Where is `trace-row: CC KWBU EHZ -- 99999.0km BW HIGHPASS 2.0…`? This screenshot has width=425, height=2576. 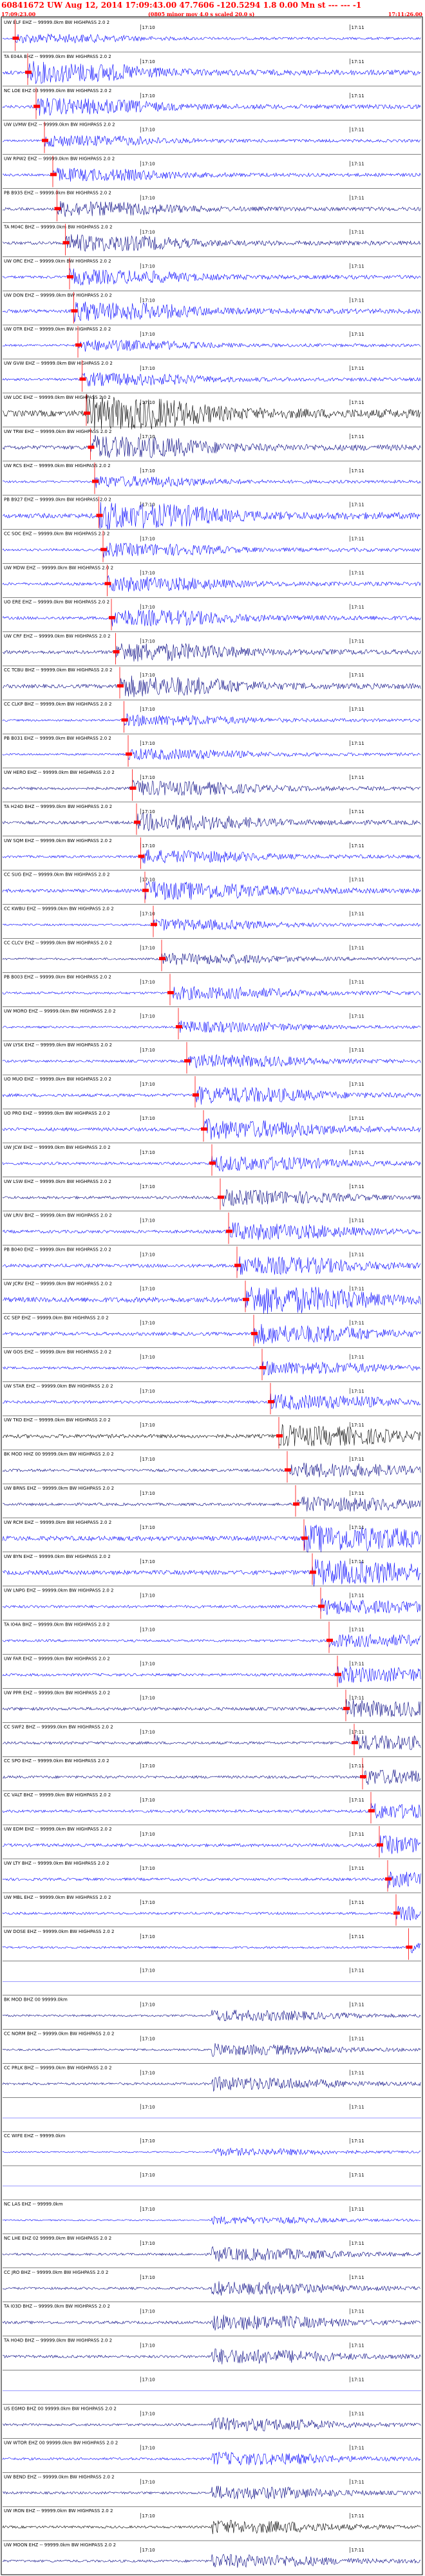 trace-row: CC KWBU EHZ -- 99999.0km BW HIGHPASS 2.0… is located at coordinates (211, 920).